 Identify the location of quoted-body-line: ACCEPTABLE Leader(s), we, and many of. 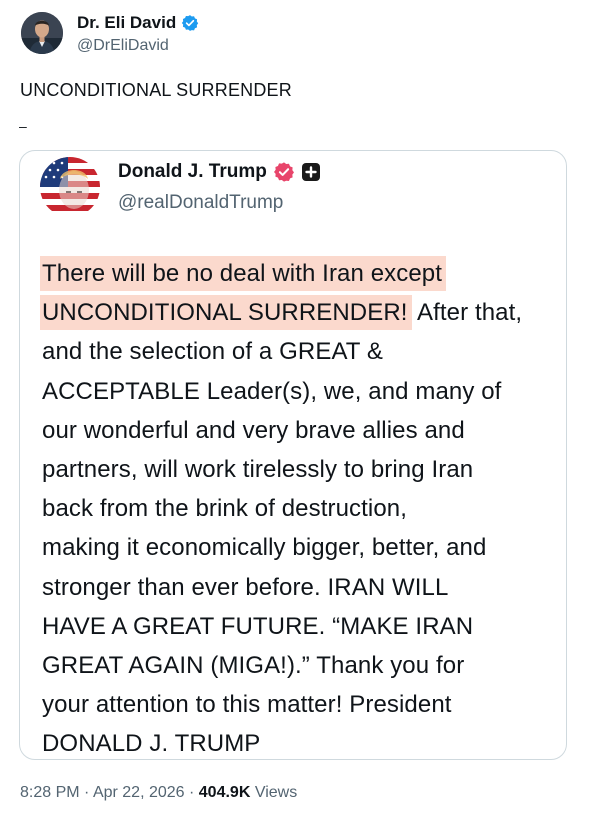
(272, 391).